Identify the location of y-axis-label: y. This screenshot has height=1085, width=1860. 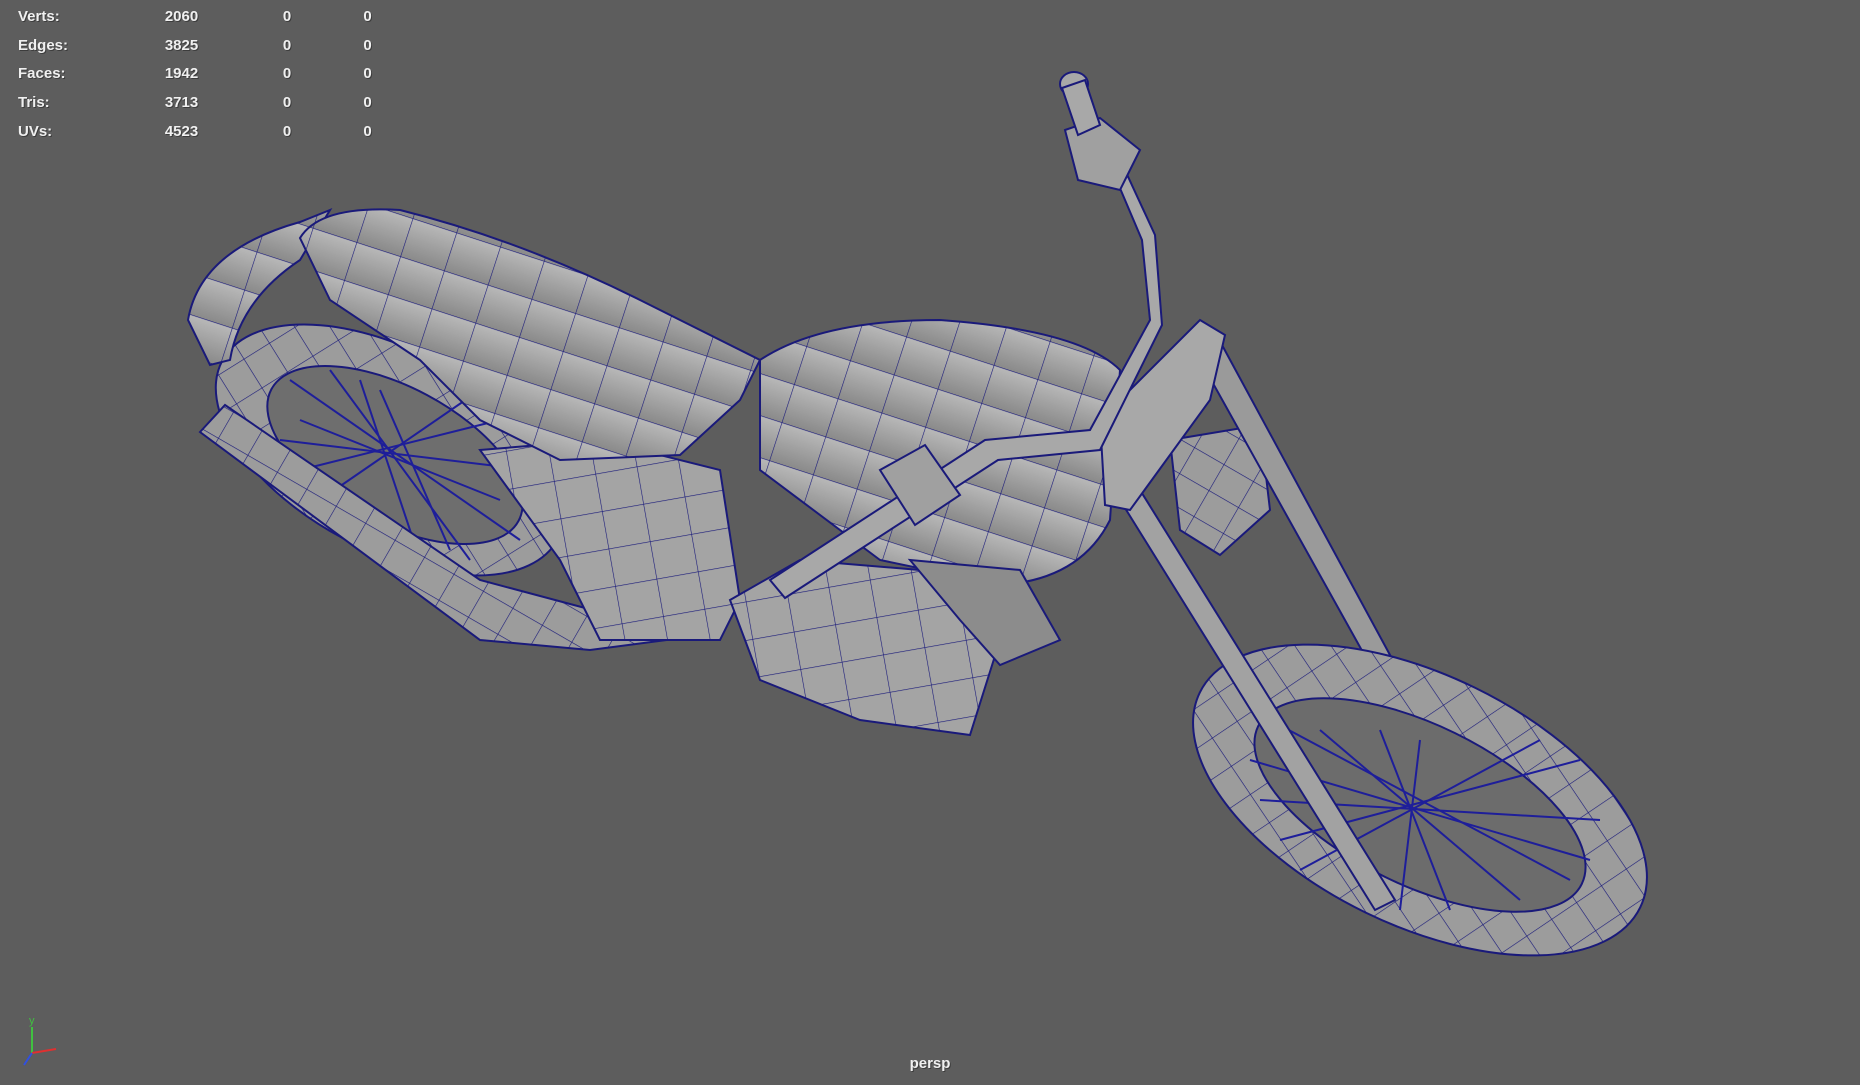
(32, 1021).